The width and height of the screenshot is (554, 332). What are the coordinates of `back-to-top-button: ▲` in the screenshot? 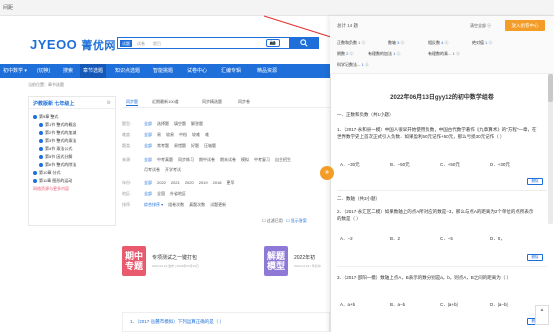 It's located at (542, 315).